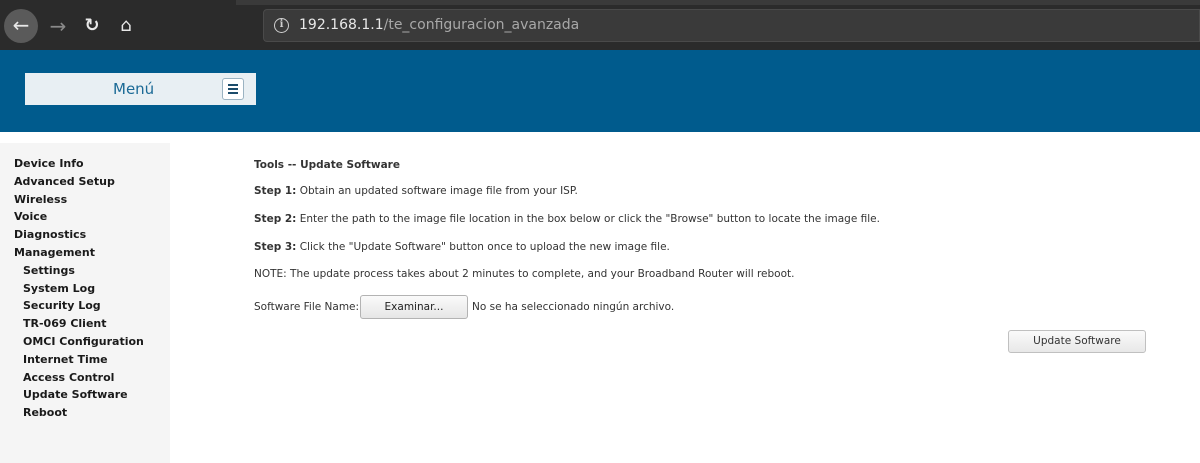 The width and height of the screenshot is (1200, 463). I want to click on file-status-text: No se ha seleccionado ningún archivo., so click(573, 307).